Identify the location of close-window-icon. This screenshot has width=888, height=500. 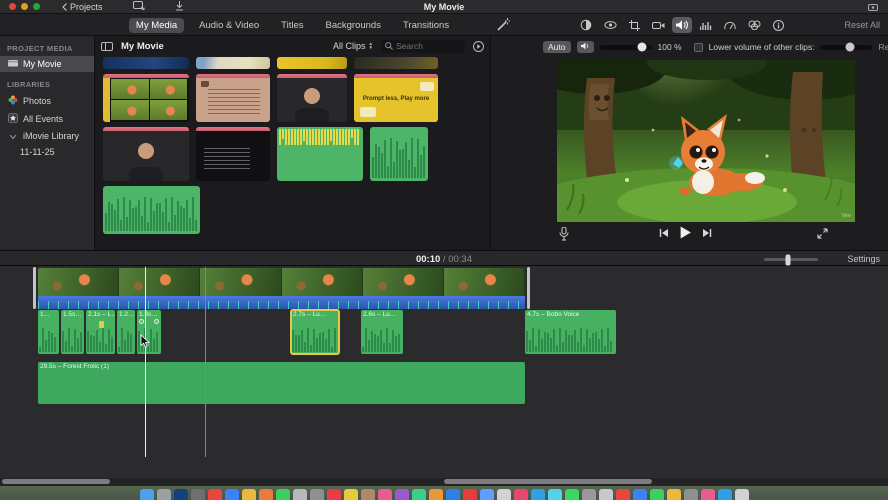
(12, 6).